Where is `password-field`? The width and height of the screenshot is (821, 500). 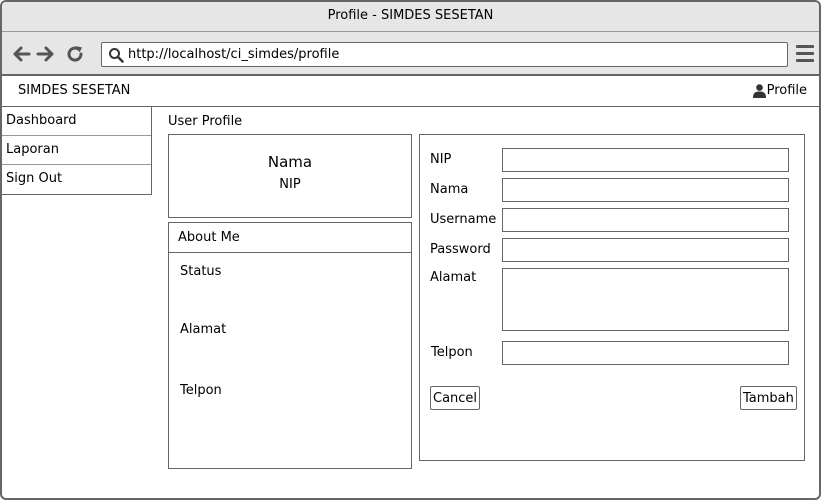 password-field is located at coordinates (645, 250).